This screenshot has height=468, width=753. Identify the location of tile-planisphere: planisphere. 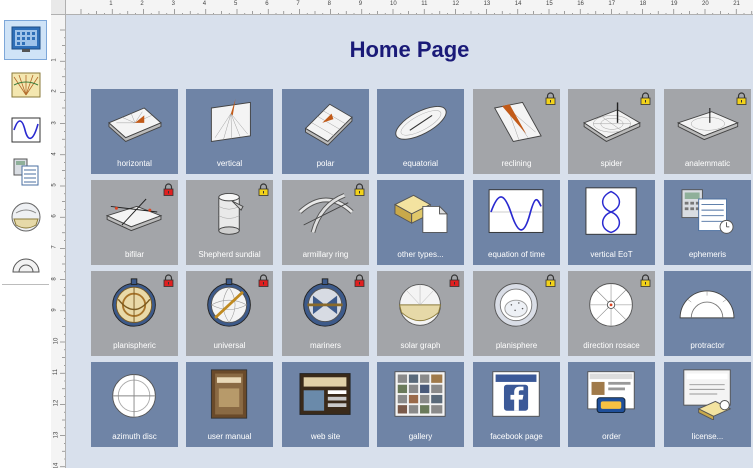
(516, 313).